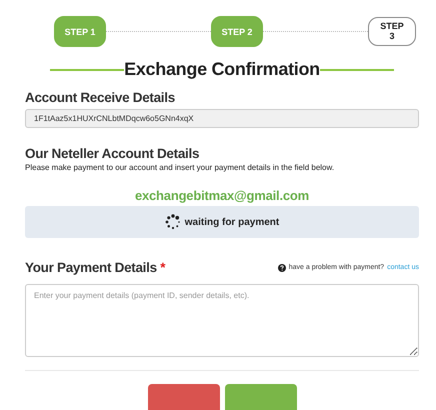 Image resolution: width=436 pixels, height=410 pixels. I want to click on instructions-text: Please make payment to our account and insert your payment details in the field below., so click(180, 167).